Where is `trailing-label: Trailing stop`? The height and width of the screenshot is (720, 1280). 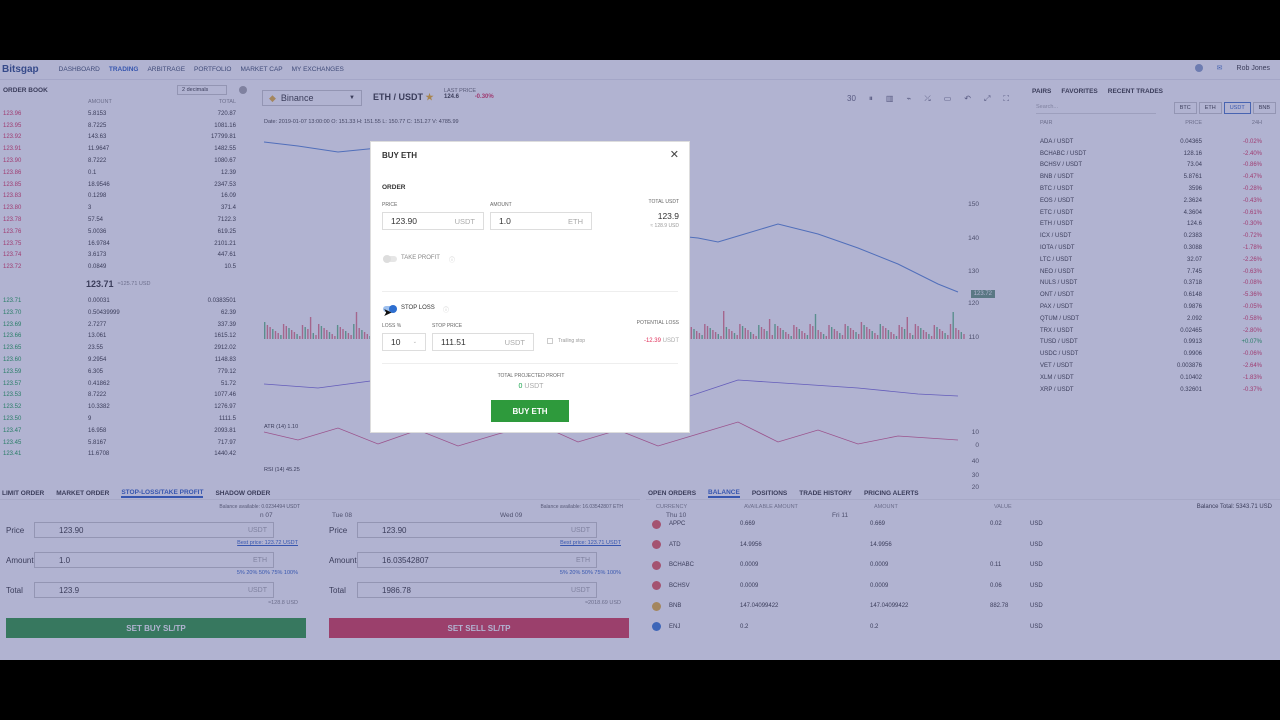
trailing-label: Trailing stop is located at coordinates (572, 341).